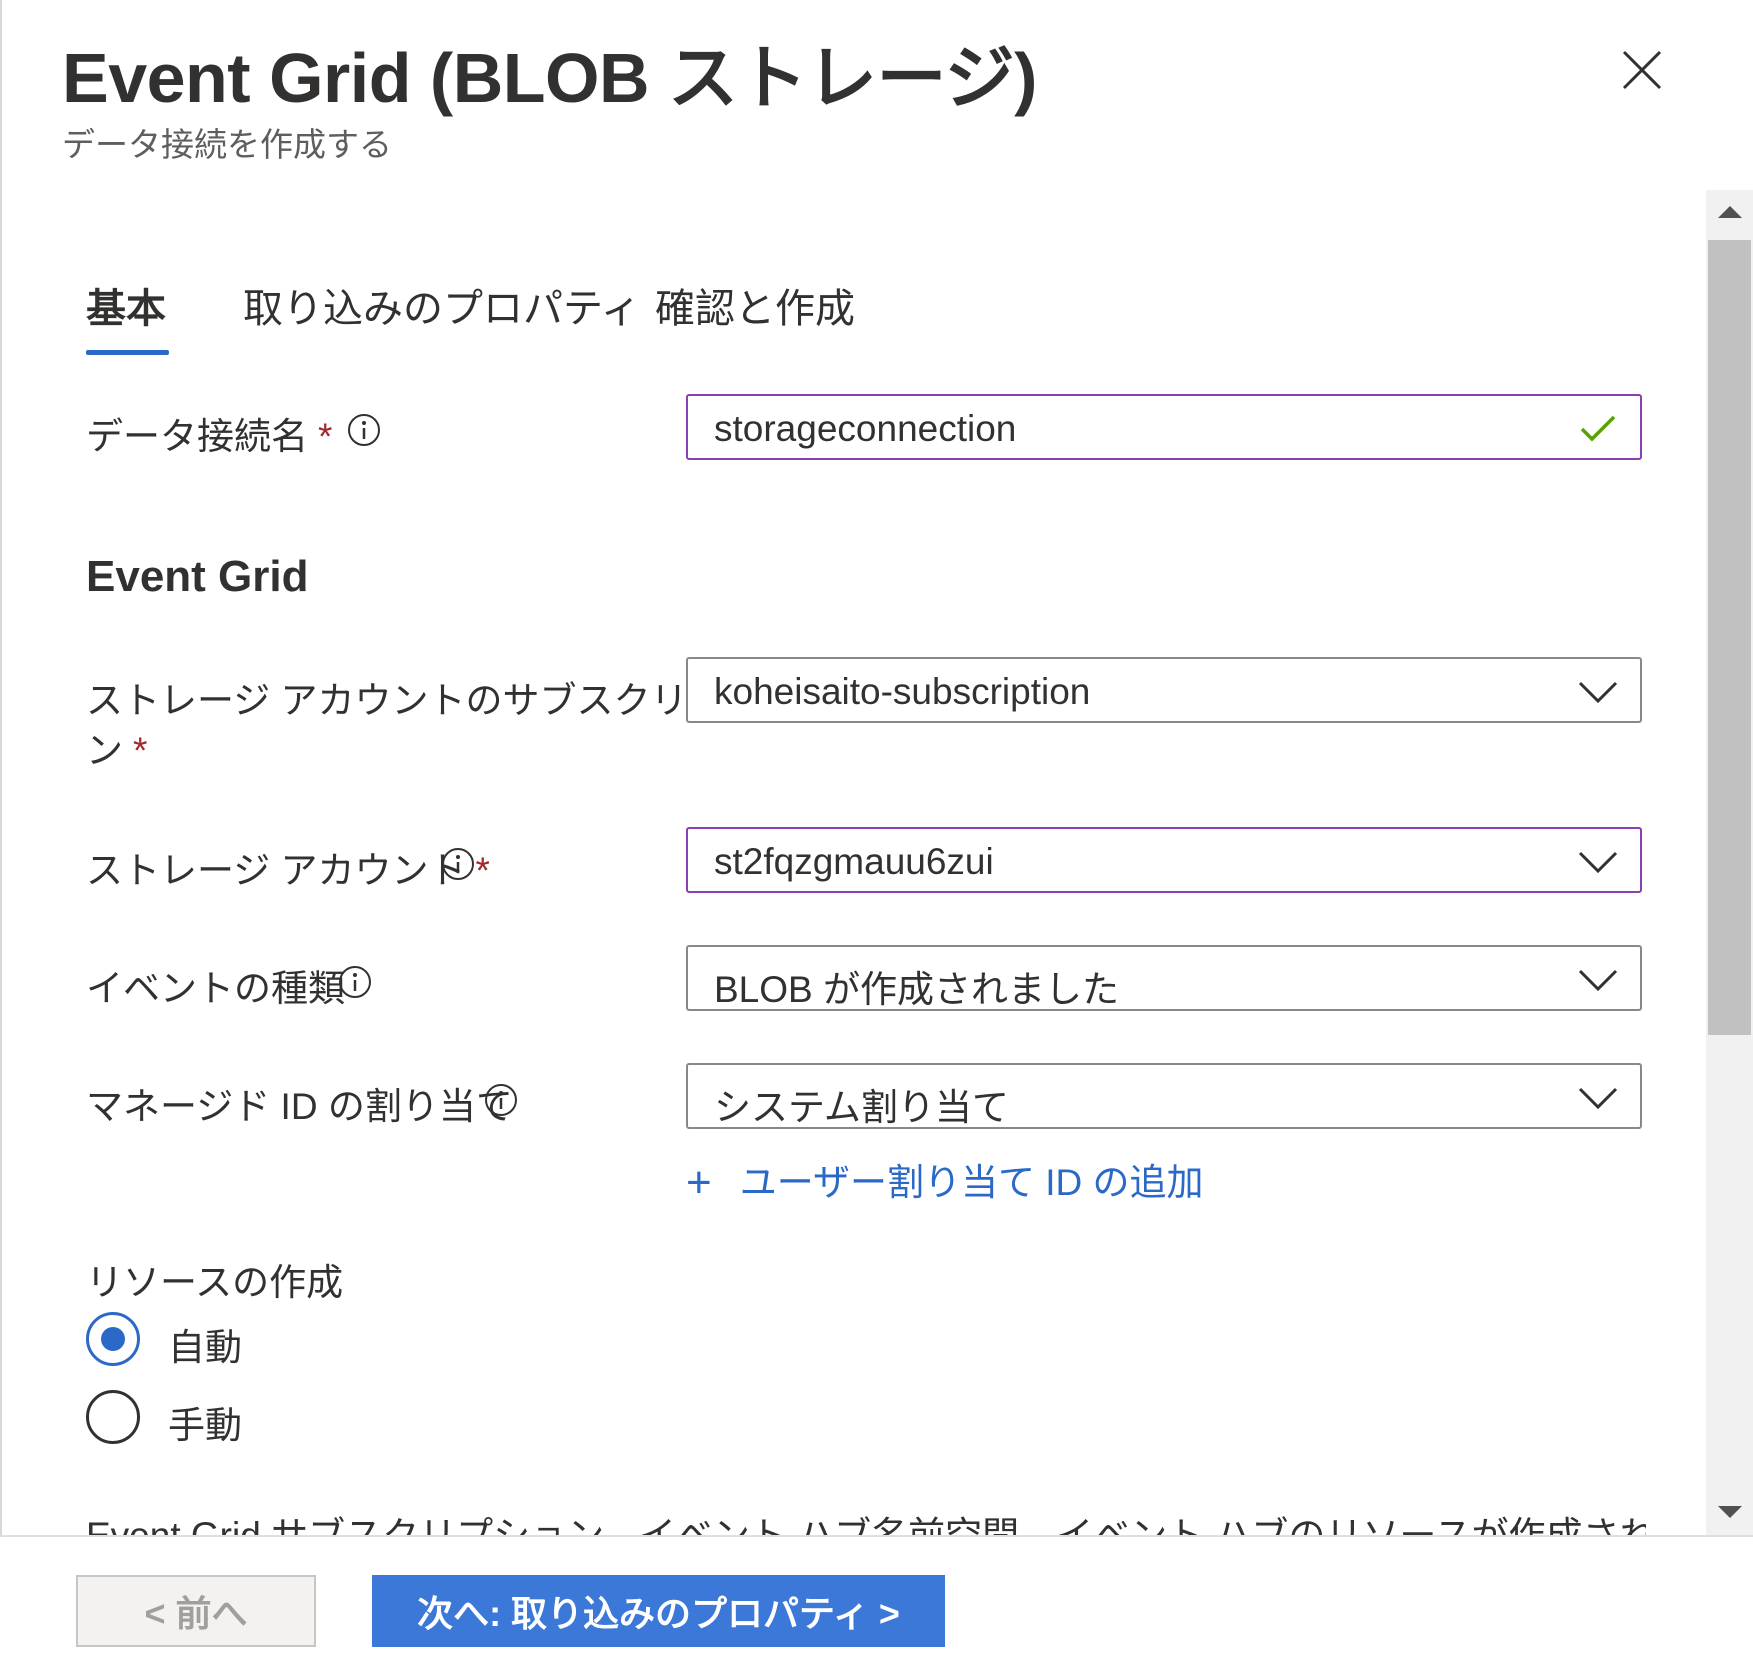 The height and width of the screenshot is (1672, 1753). I want to click on scroll-down-arrow-icon, so click(1730, 1512).